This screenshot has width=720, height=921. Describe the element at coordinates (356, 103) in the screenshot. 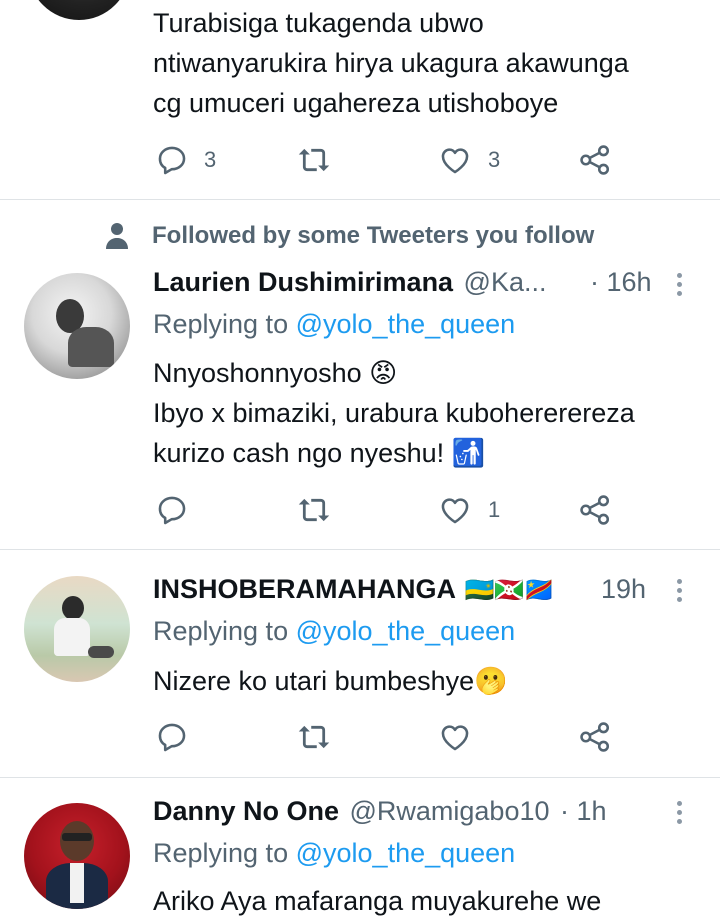

I see `tweet-text-line: cg umuceri ugahereza utishoboye` at that location.